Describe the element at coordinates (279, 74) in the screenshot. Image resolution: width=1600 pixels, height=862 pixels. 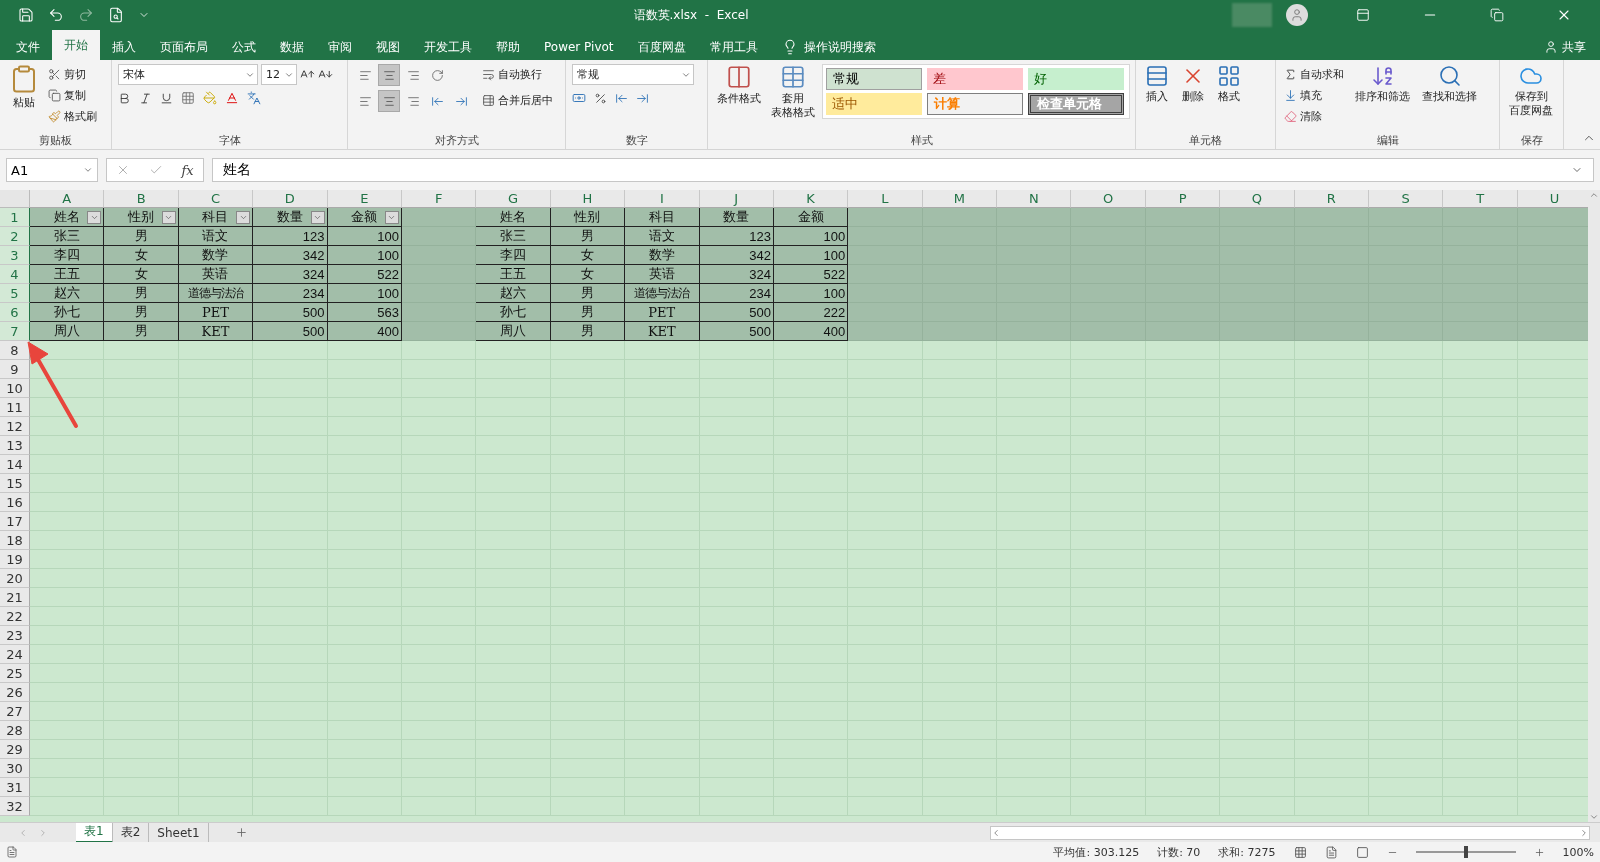
I see `font-size-field: 12` at that location.